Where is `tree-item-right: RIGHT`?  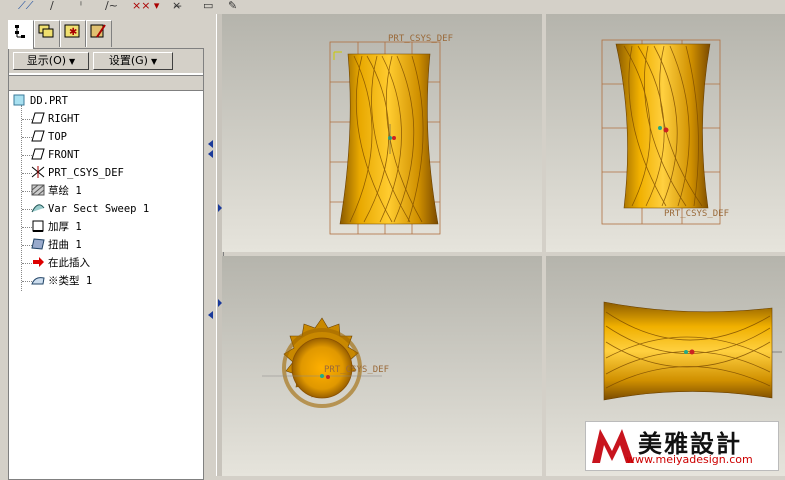 tree-item-right: RIGHT is located at coordinates (55, 119).